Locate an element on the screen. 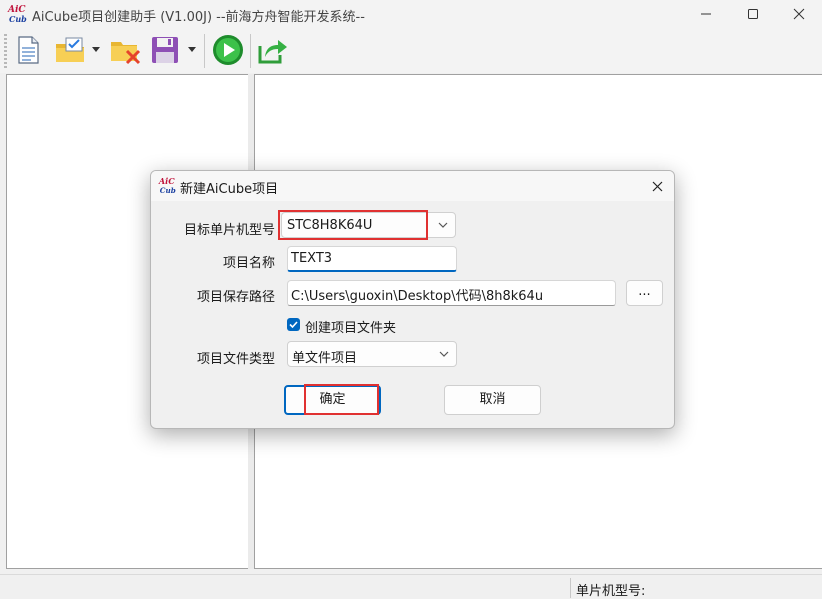 The image size is (822, 599). save-button is located at coordinates (165, 50).